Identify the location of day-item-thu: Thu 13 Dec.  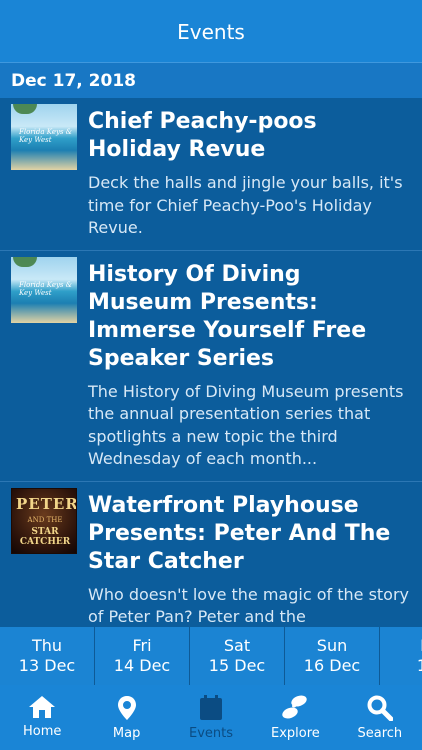
(47, 656).